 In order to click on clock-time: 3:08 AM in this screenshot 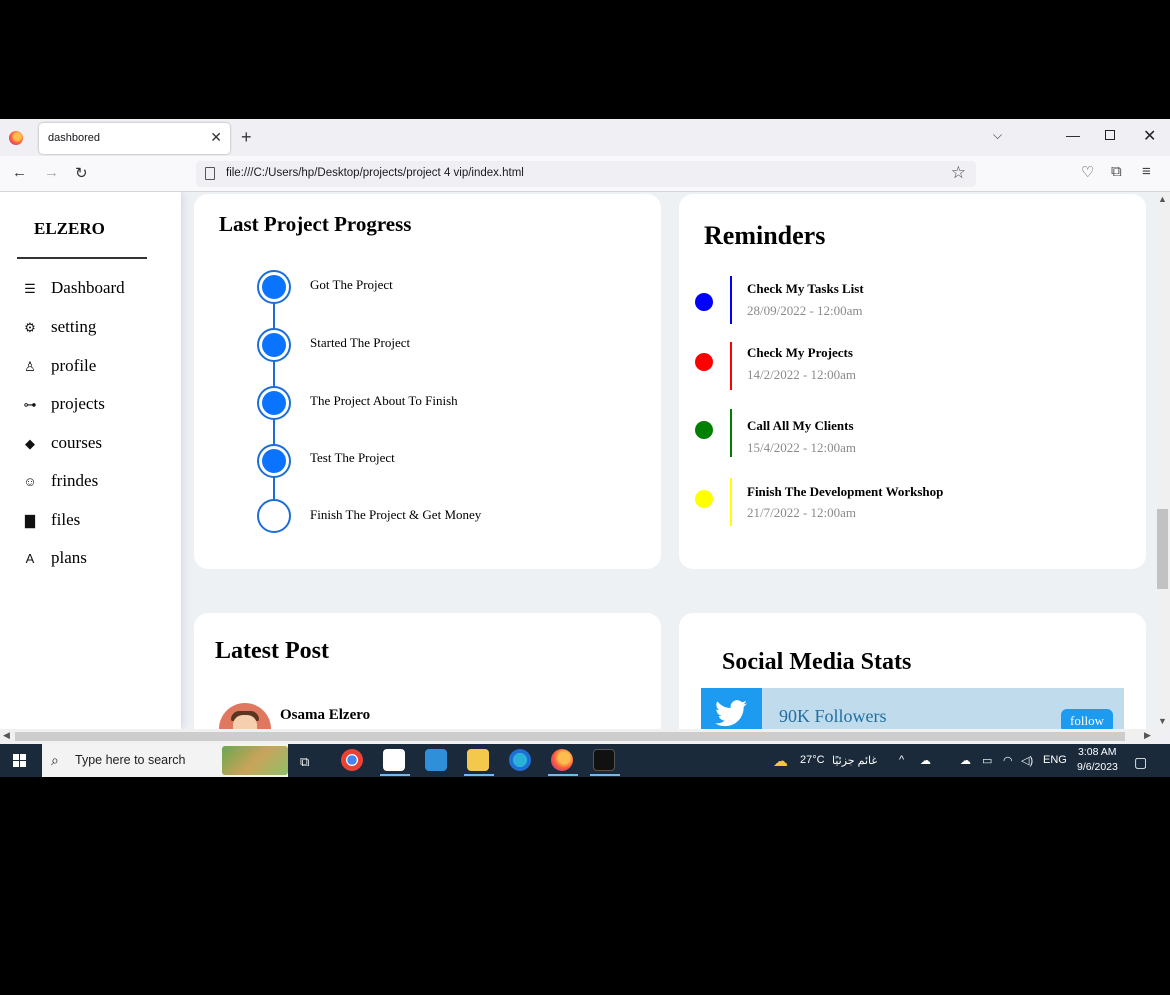, I will do `click(1097, 752)`.